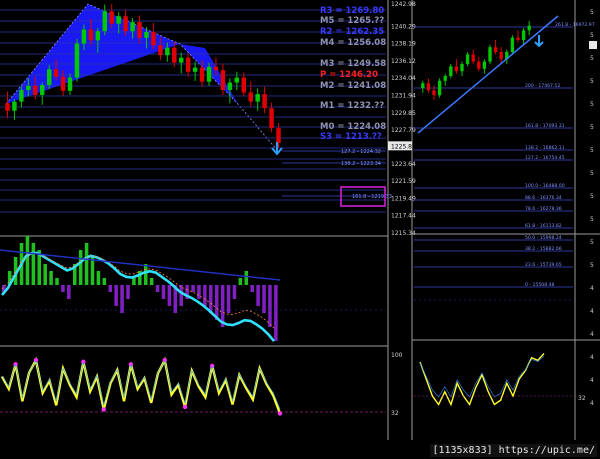 The width and height of the screenshot is (600, 459). Describe the element at coordinates (403, 78) in the screenshot. I see `price-tick-label: 1234.04` at that location.